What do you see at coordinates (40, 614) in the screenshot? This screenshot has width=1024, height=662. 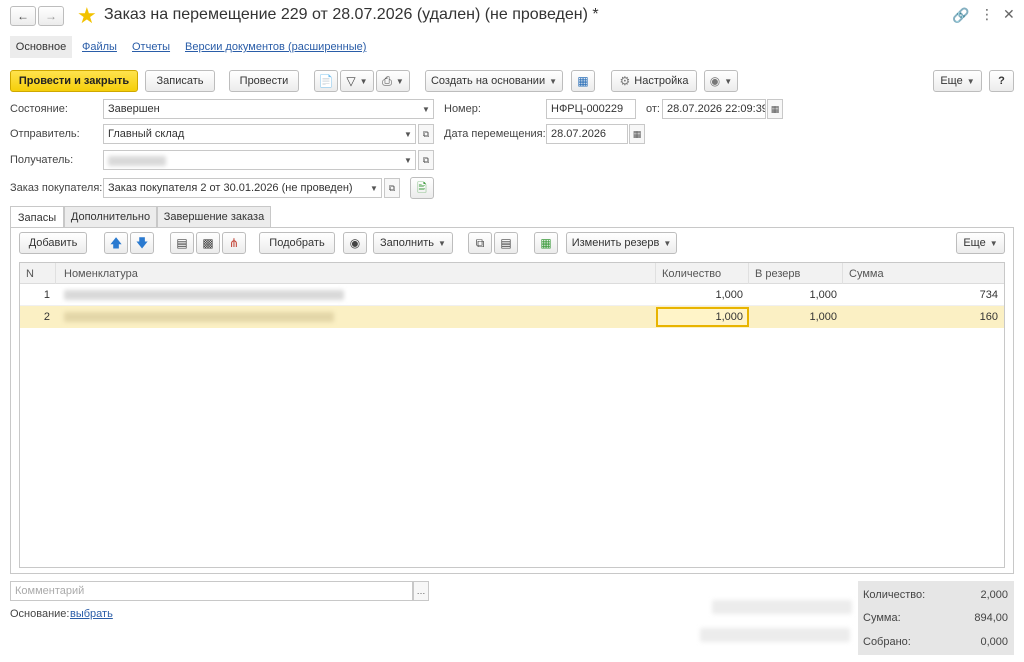 I see `basis-label: Основание:` at bounding box center [40, 614].